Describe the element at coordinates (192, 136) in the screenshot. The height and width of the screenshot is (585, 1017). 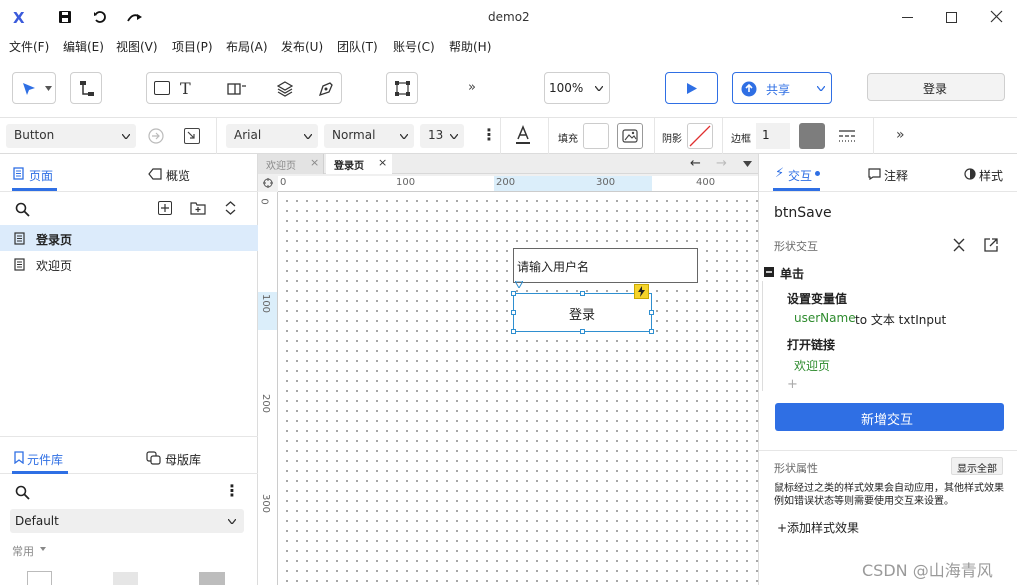
I see `resize-icon` at that location.